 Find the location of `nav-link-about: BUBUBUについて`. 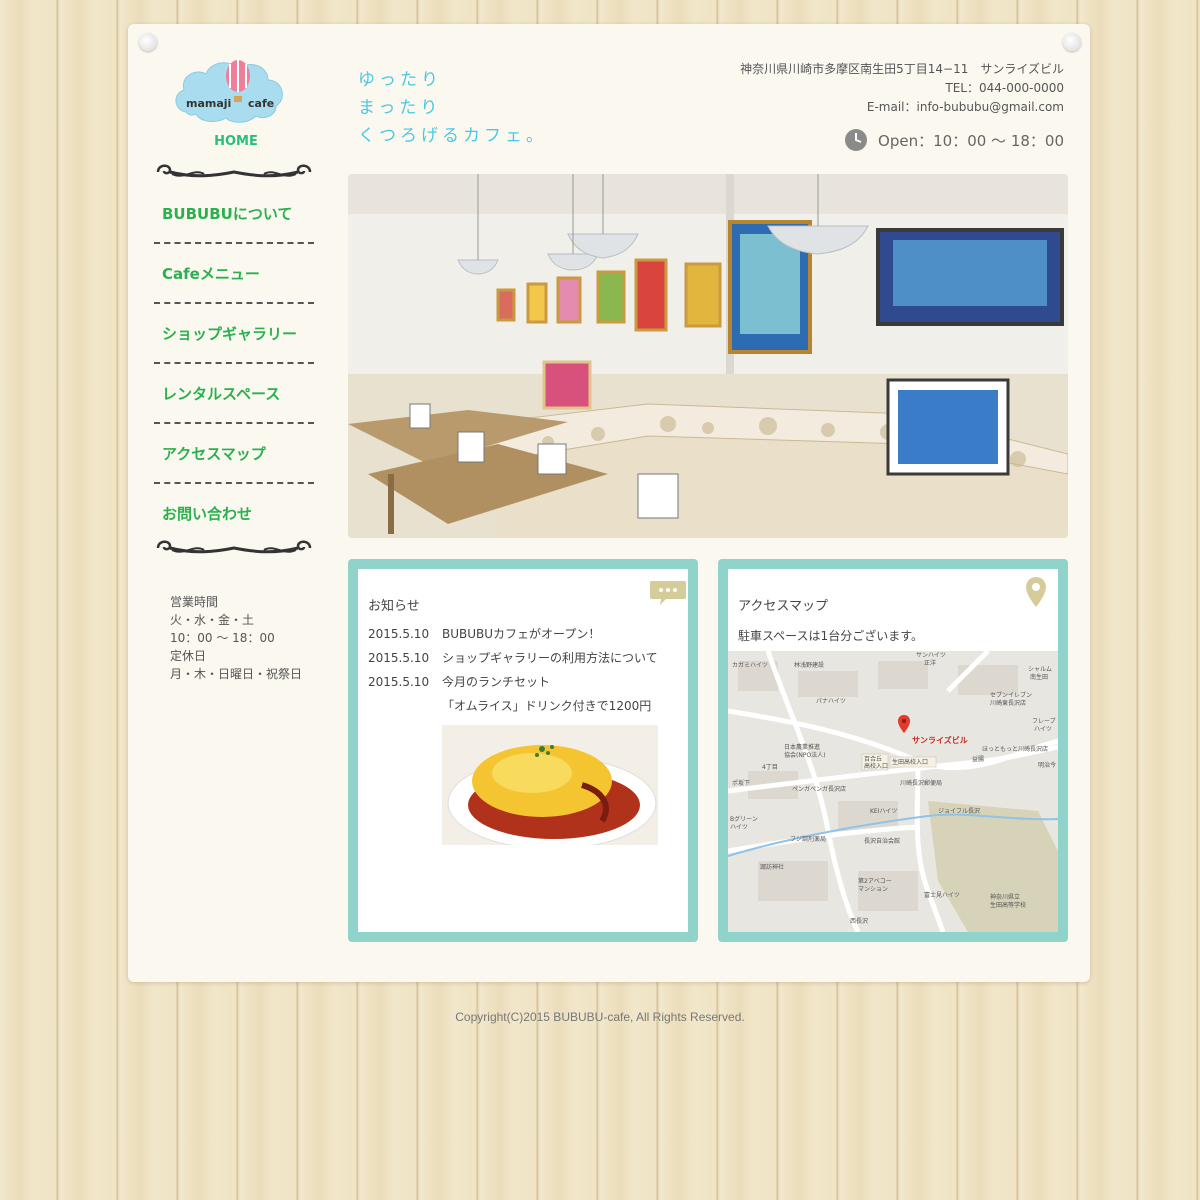

nav-link-about: BUBUBUについて is located at coordinates (234, 214).